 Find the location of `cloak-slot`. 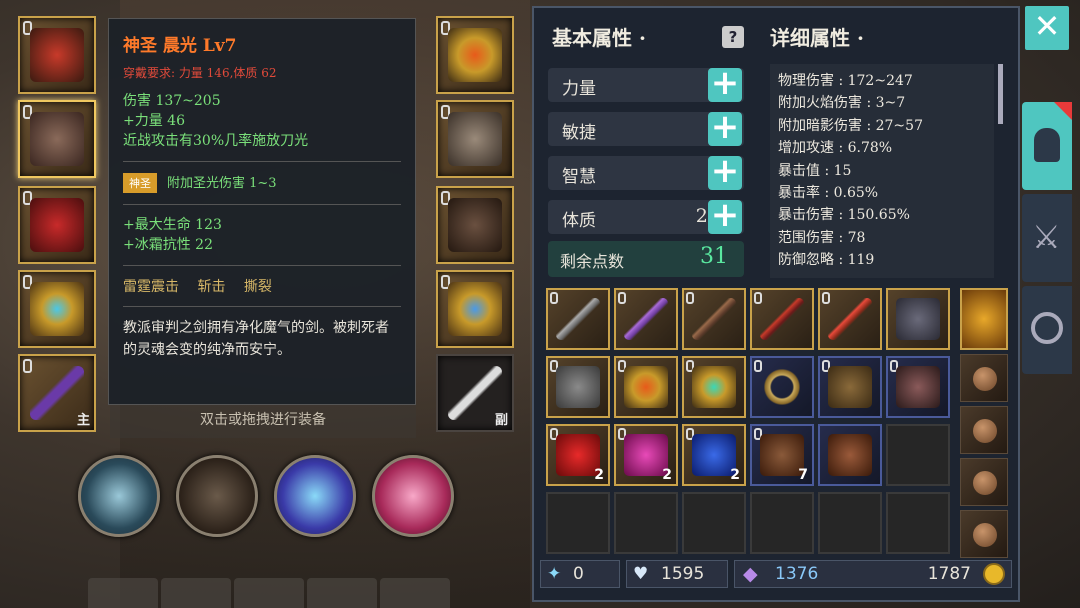

cloak-slot is located at coordinates (57, 225).